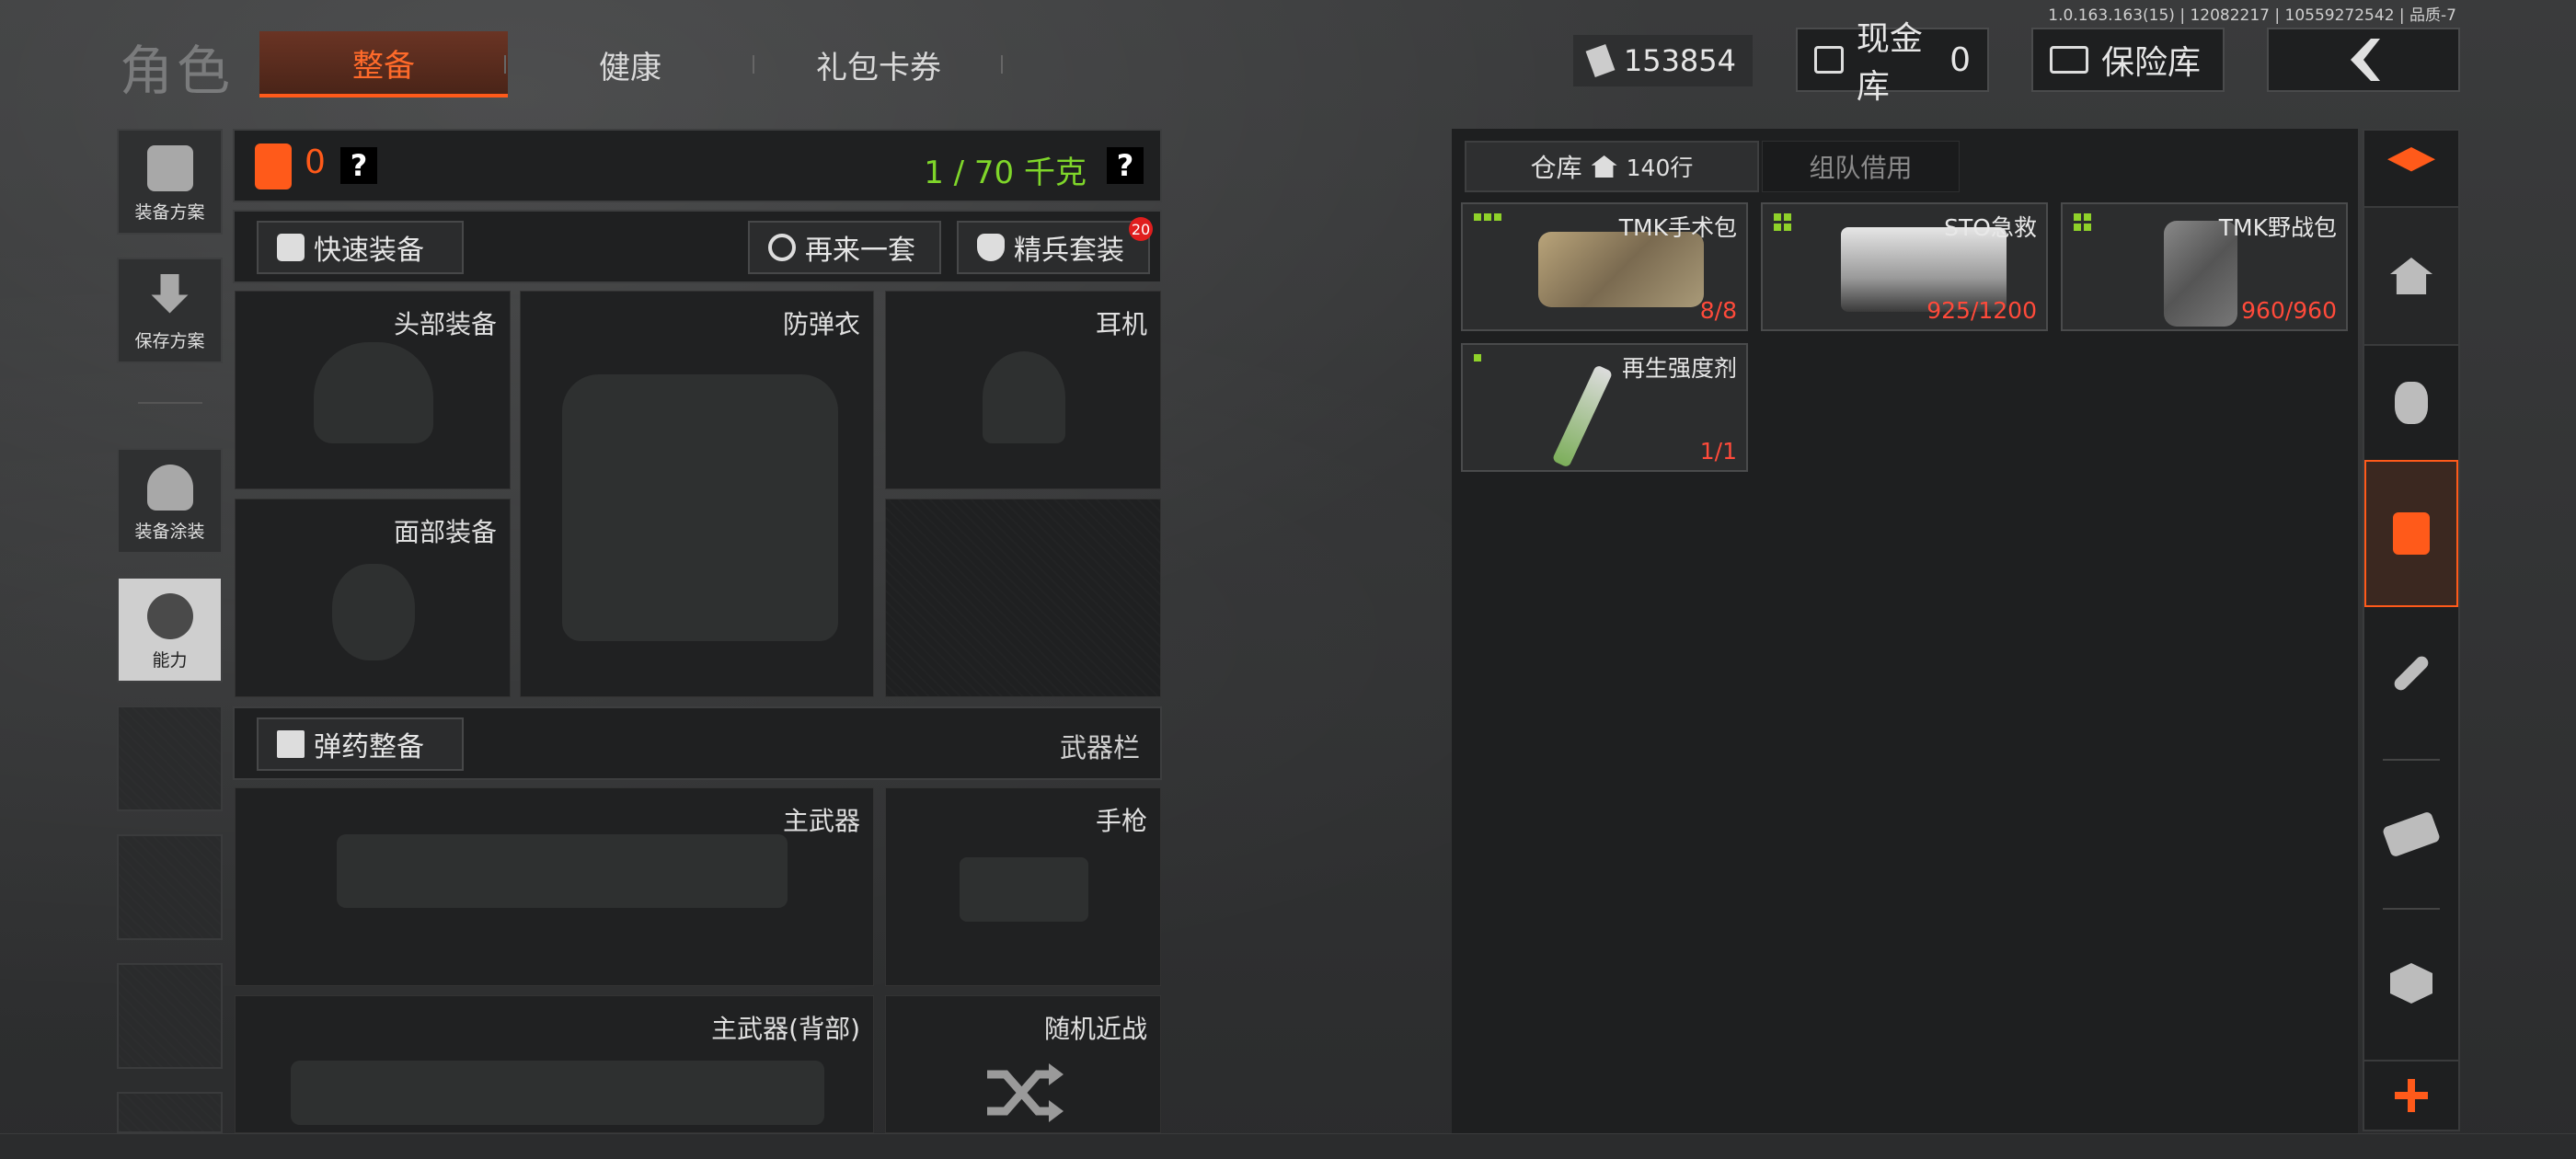 This screenshot has height=1159, width=2576. What do you see at coordinates (291, 247) in the screenshot?
I see `shirt-icon` at bounding box center [291, 247].